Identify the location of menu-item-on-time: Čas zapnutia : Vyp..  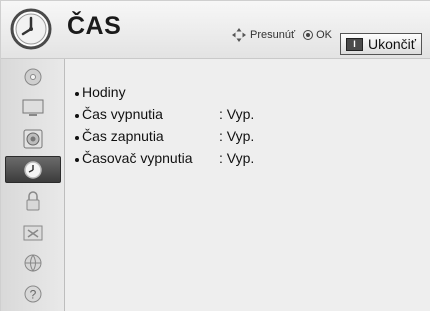
(225, 136).